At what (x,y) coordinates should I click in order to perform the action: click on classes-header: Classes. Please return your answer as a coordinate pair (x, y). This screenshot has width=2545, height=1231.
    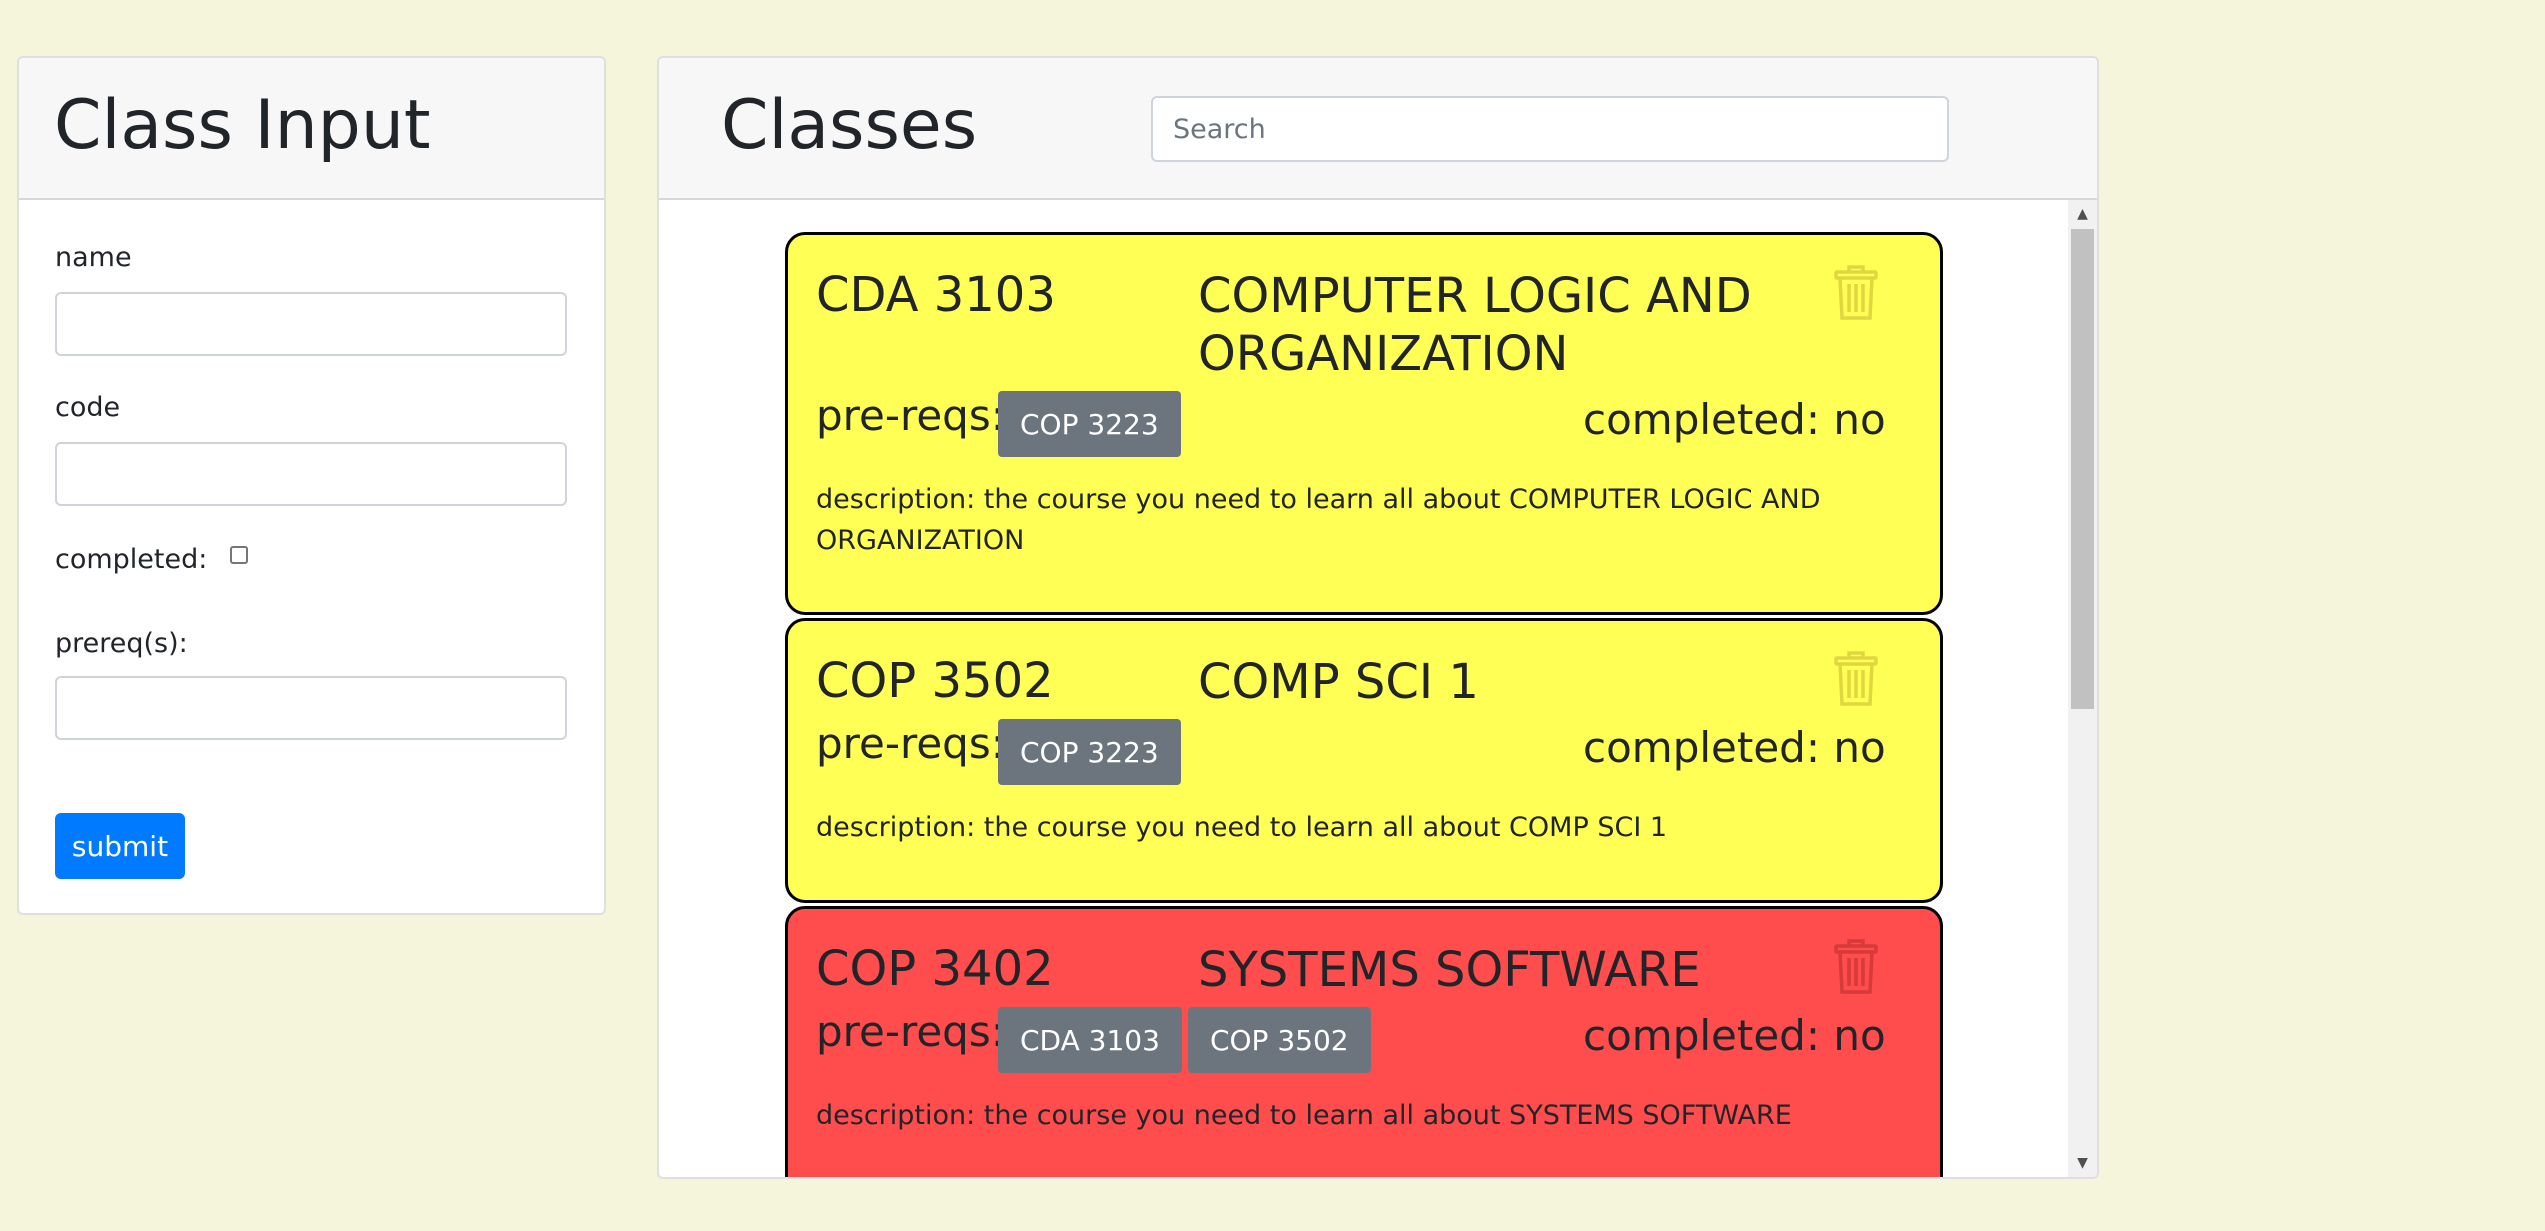
    Looking at the image, I should click on (1378, 129).